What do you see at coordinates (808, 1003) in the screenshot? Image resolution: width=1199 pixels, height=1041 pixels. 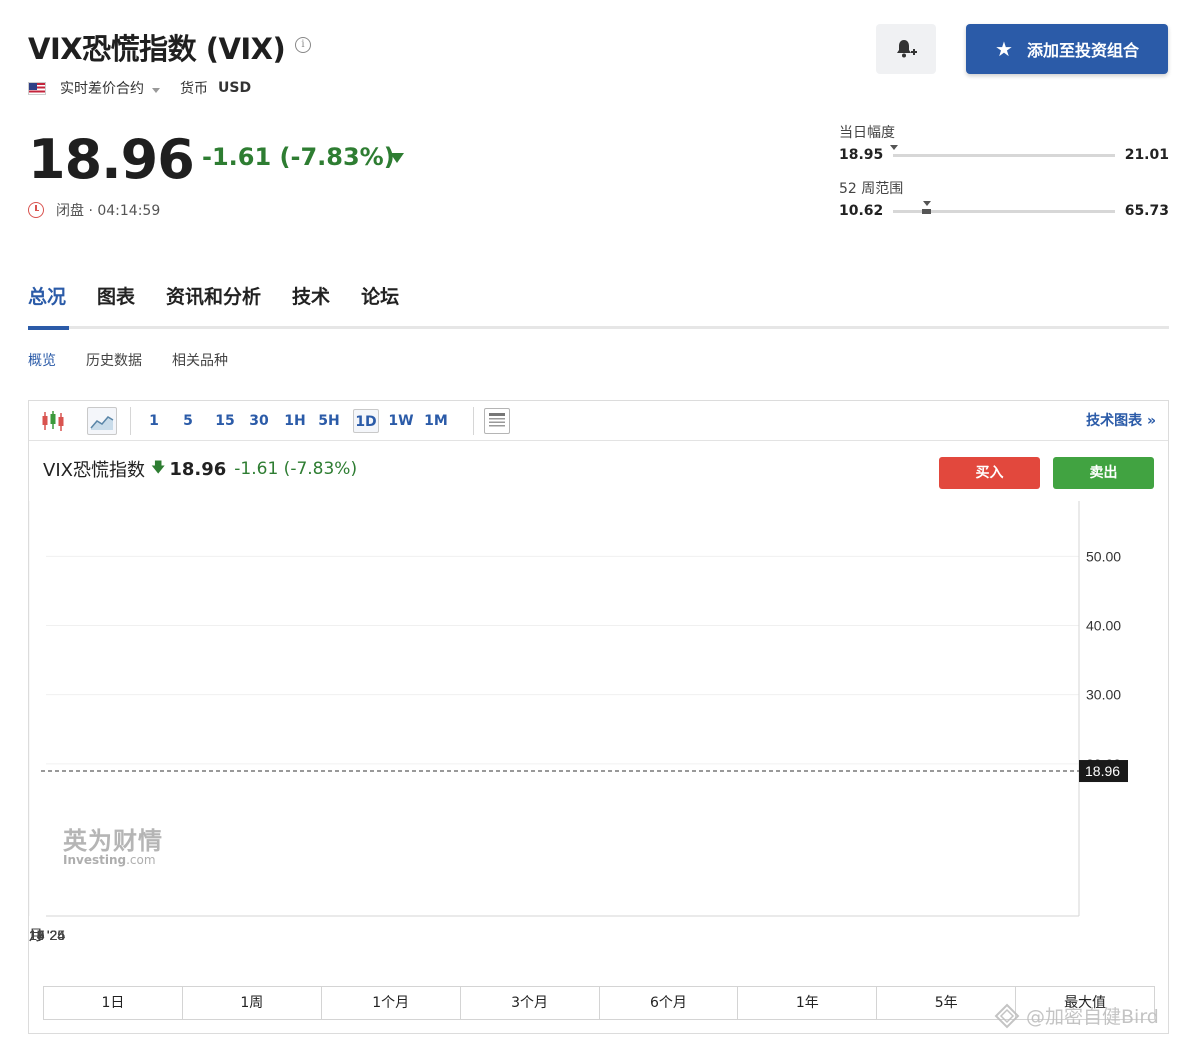 I see `period-button-5: 1年` at bounding box center [808, 1003].